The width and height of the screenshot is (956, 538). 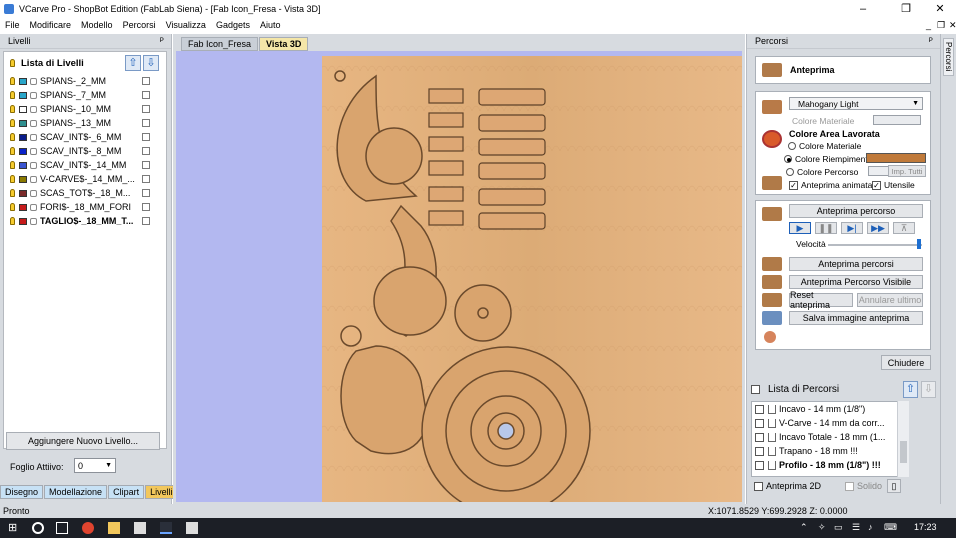 I want to click on layer-row: SCAV_INT$-_6_MM, so click(x=85, y=137).